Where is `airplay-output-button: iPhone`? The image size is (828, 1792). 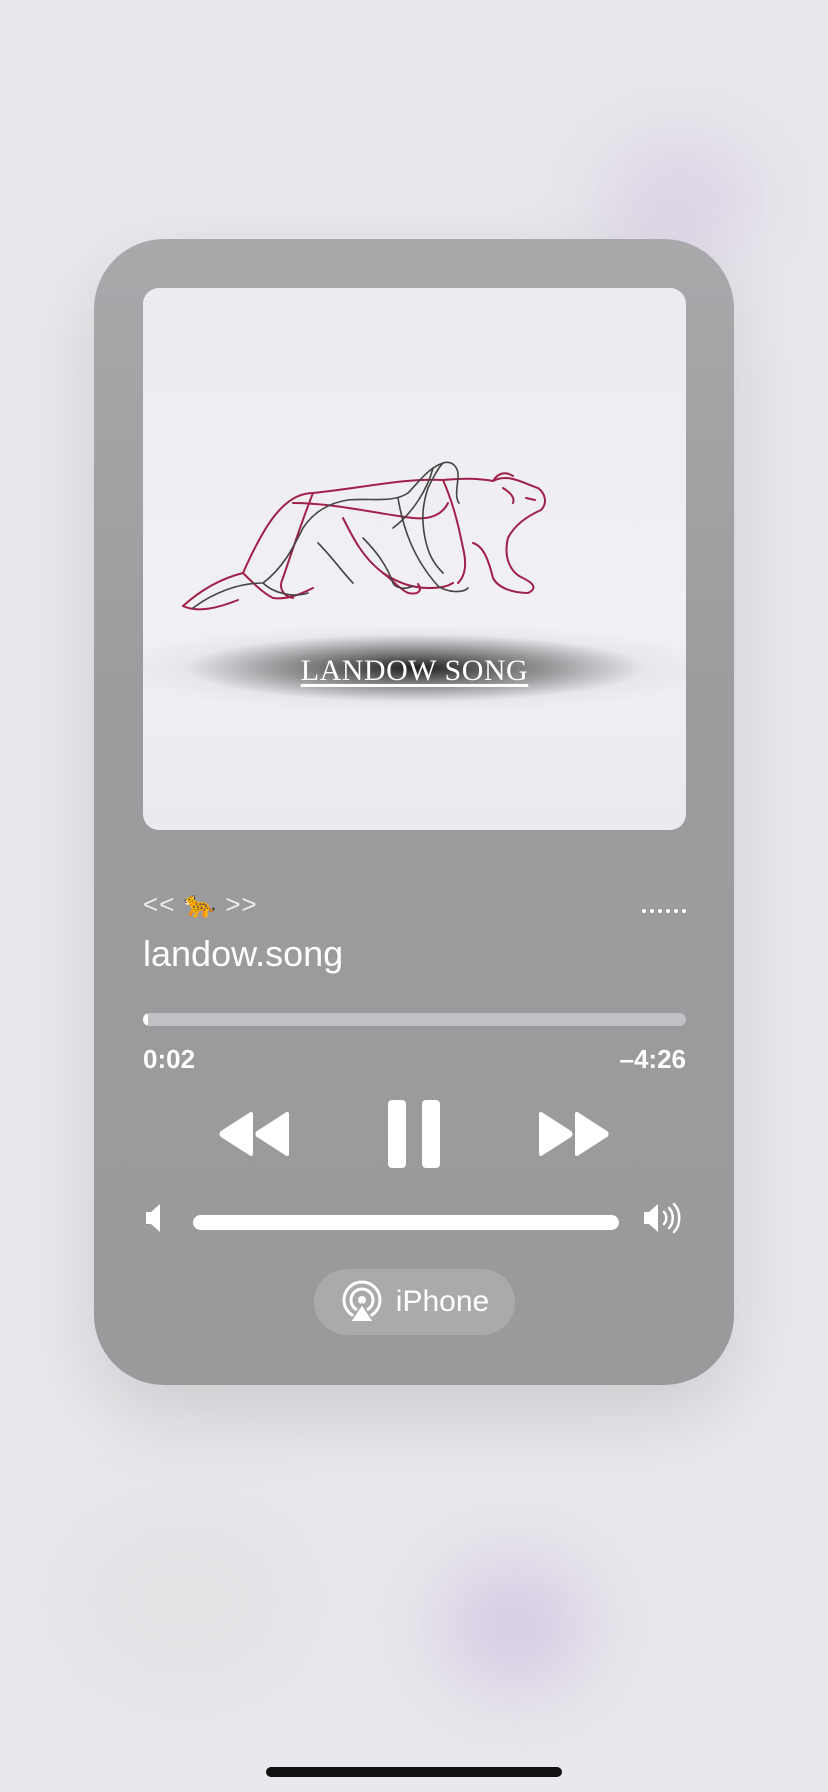
airplay-output-button: iPhone is located at coordinates (414, 1302).